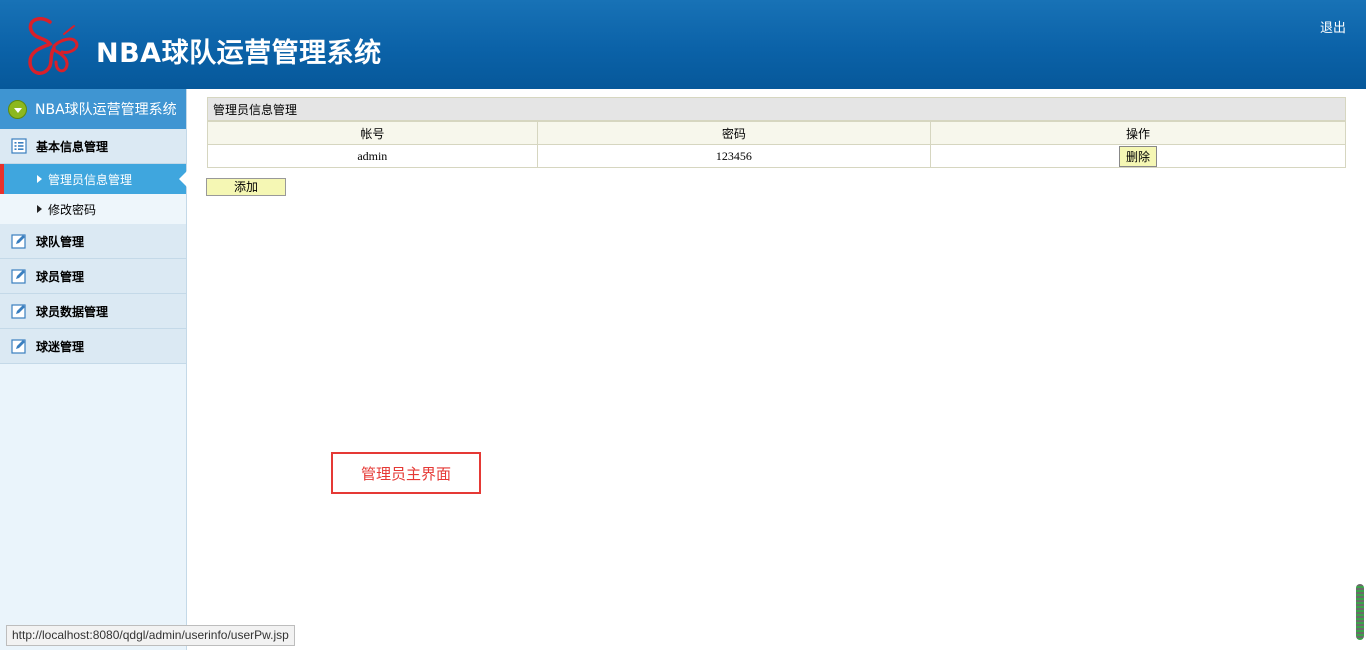 This screenshot has width=1366, height=650. Describe the element at coordinates (72, 209) in the screenshot. I see `sidebar-item-label: 修改密码` at that location.